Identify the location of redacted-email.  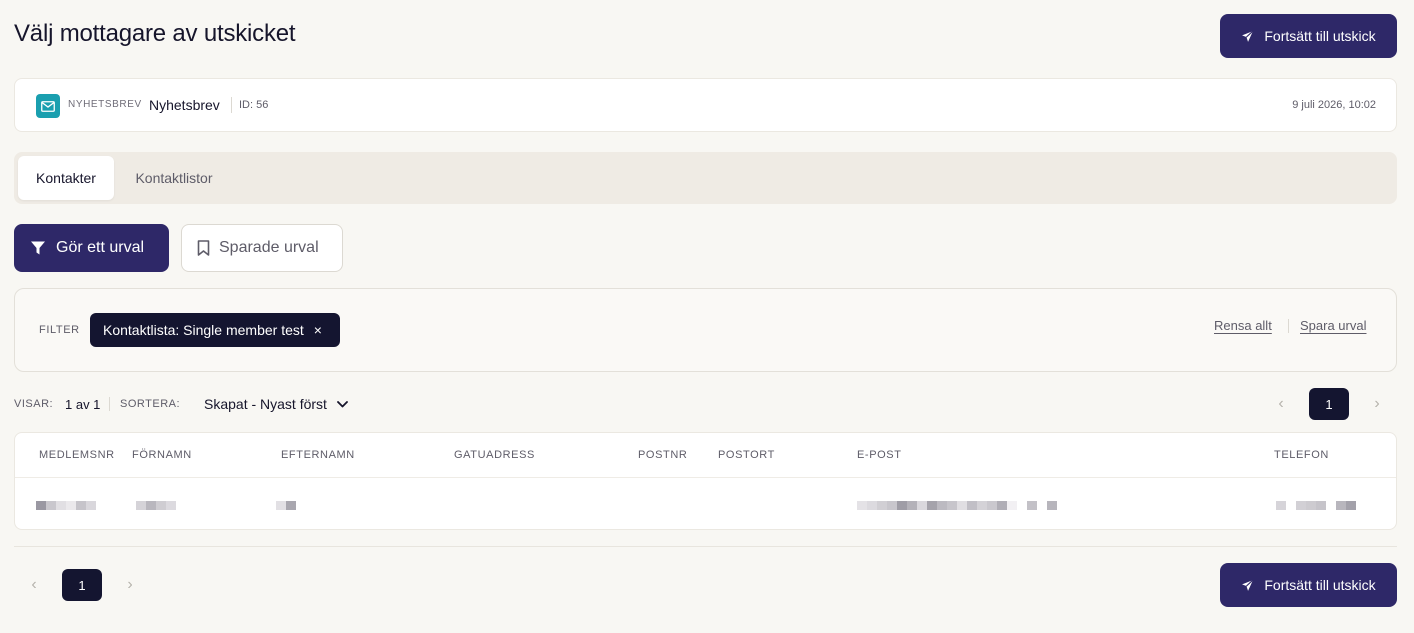
(957, 505).